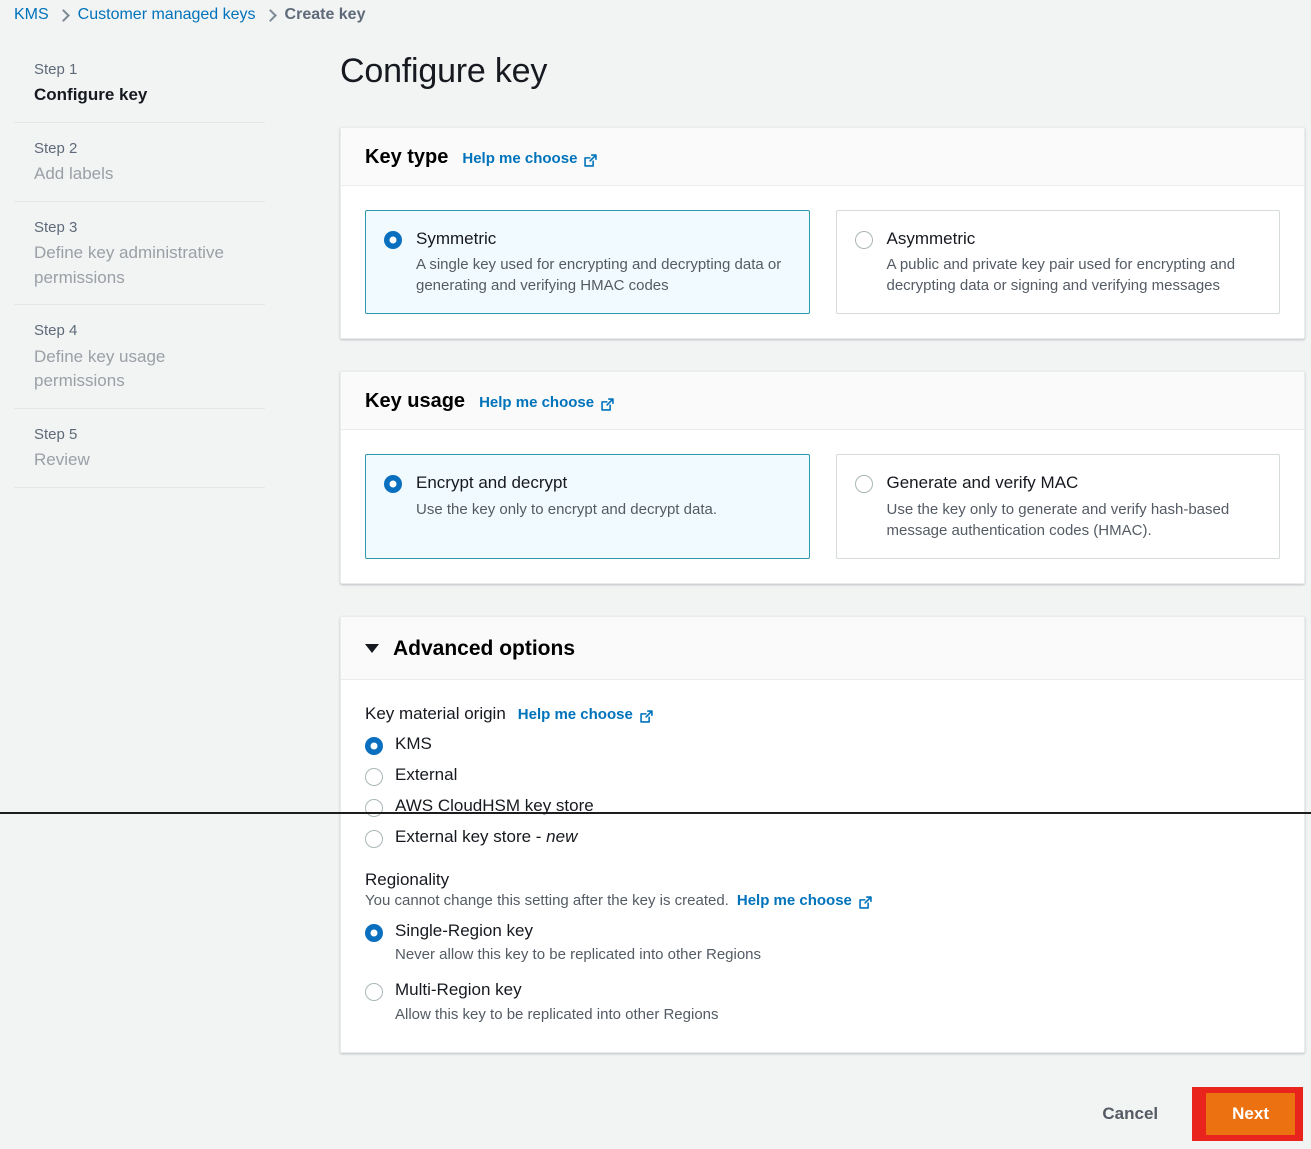 The image size is (1311, 1149). Describe the element at coordinates (372, 648) in the screenshot. I see `caret-down-icon` at that location.